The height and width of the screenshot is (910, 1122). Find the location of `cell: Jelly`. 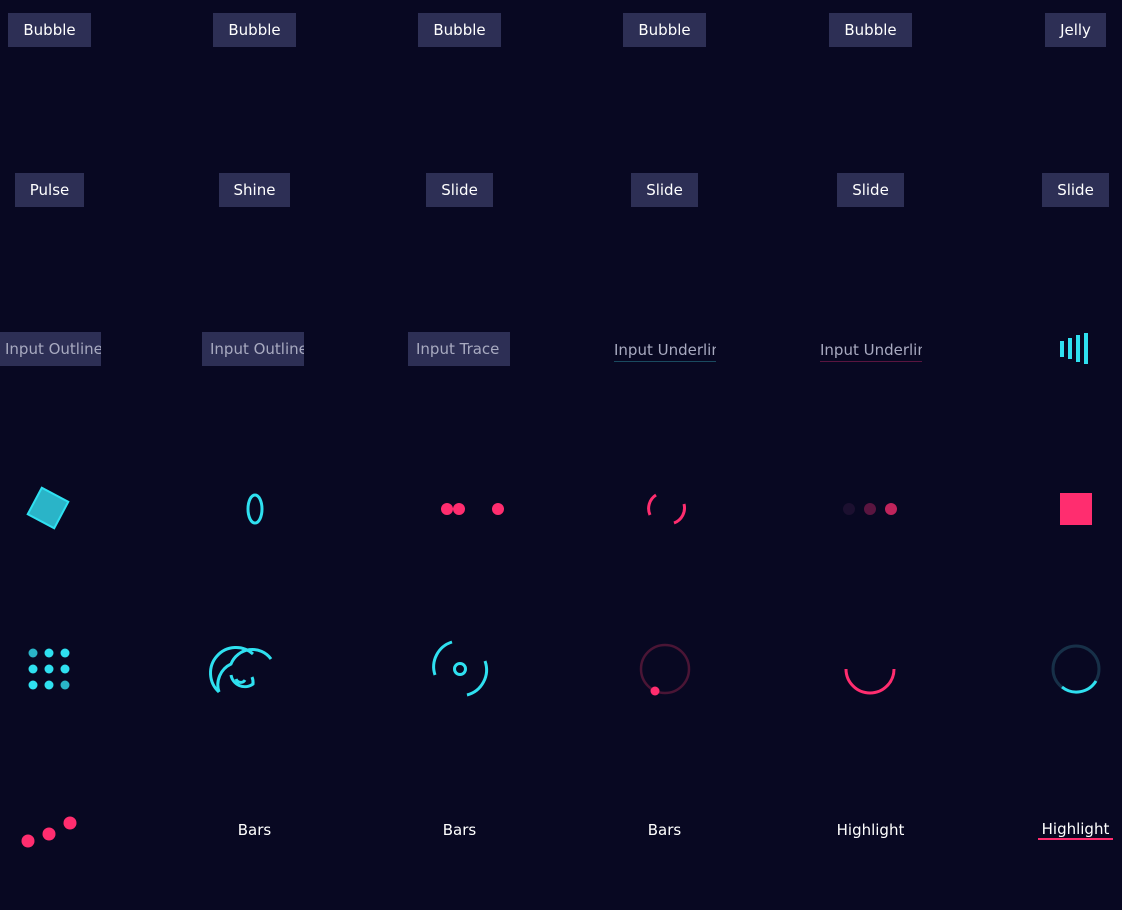

cell: Jelly is located at coordinates (1047, 55).